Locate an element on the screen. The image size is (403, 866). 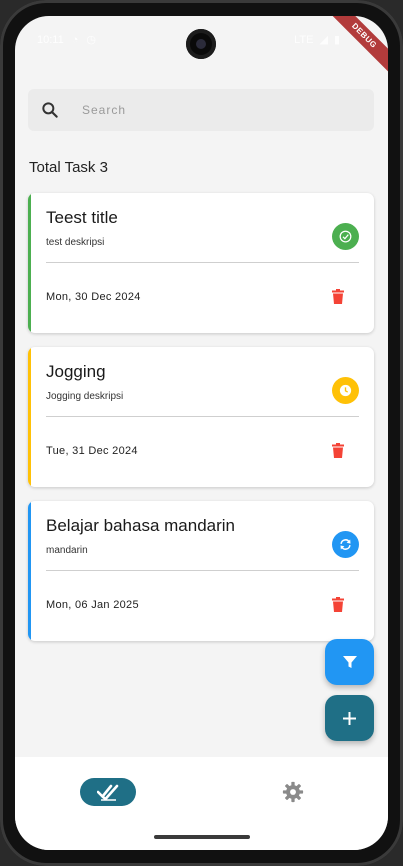
filter-button is located at coordinates (349, 662).